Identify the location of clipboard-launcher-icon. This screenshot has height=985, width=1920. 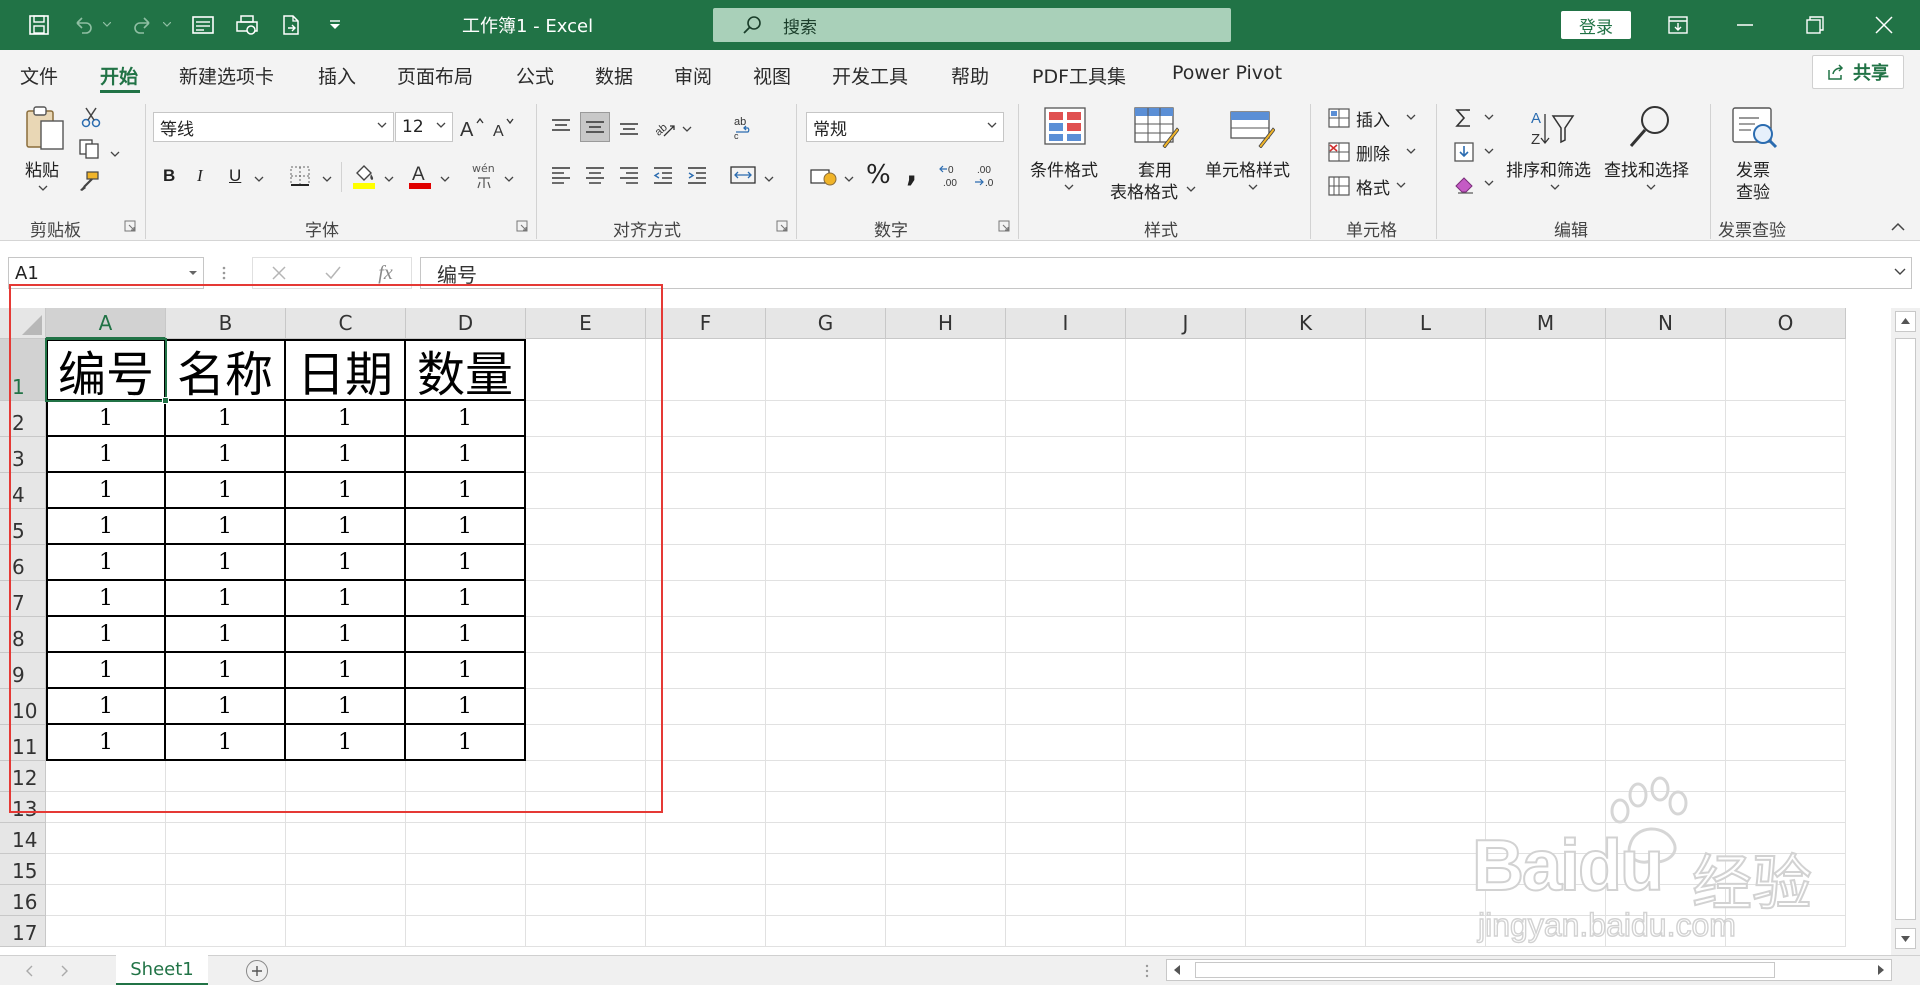
(130, 226).